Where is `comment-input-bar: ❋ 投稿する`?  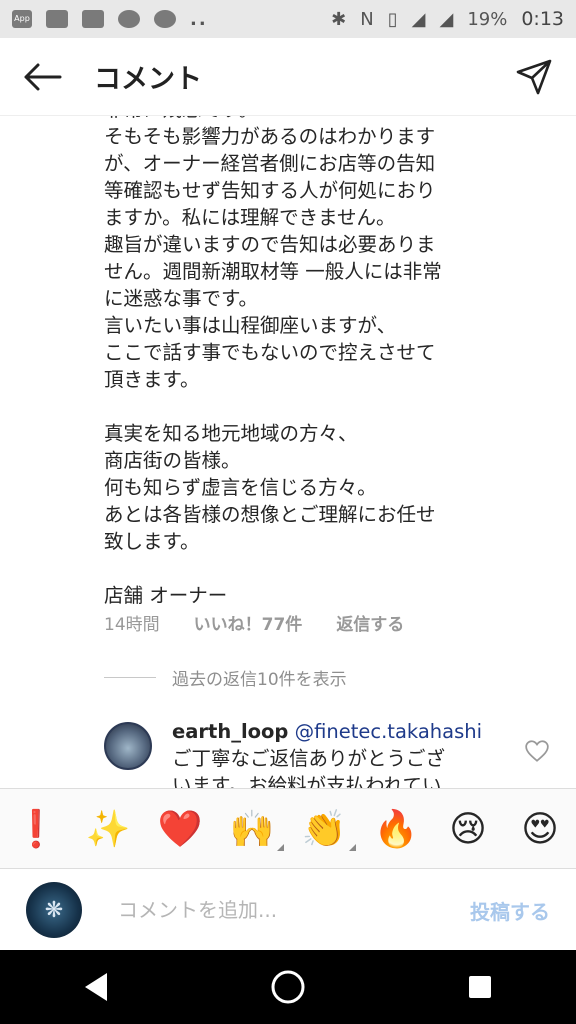
comment-input-bar: ❋ 投稿する is located at coordinates (288, 909).